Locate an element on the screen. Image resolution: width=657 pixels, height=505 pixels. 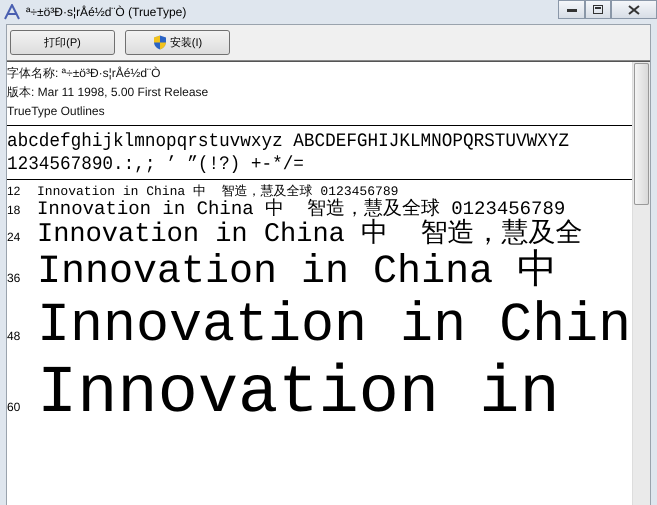
maximize-button is located at coordinates (598, 9).